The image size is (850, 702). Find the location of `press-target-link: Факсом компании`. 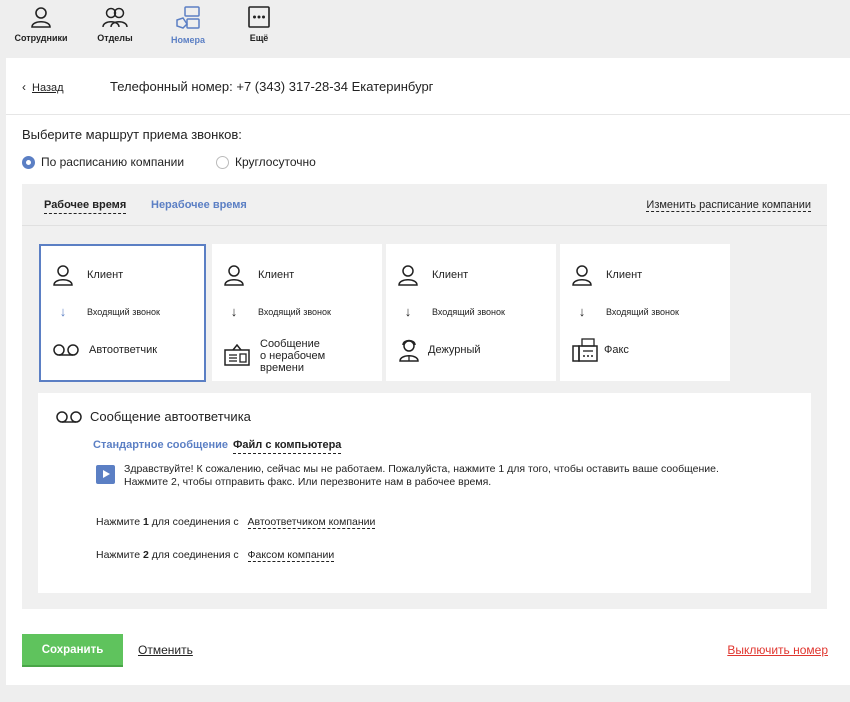

press-target-link: Факсом компании is located at coordinates (291, 555).